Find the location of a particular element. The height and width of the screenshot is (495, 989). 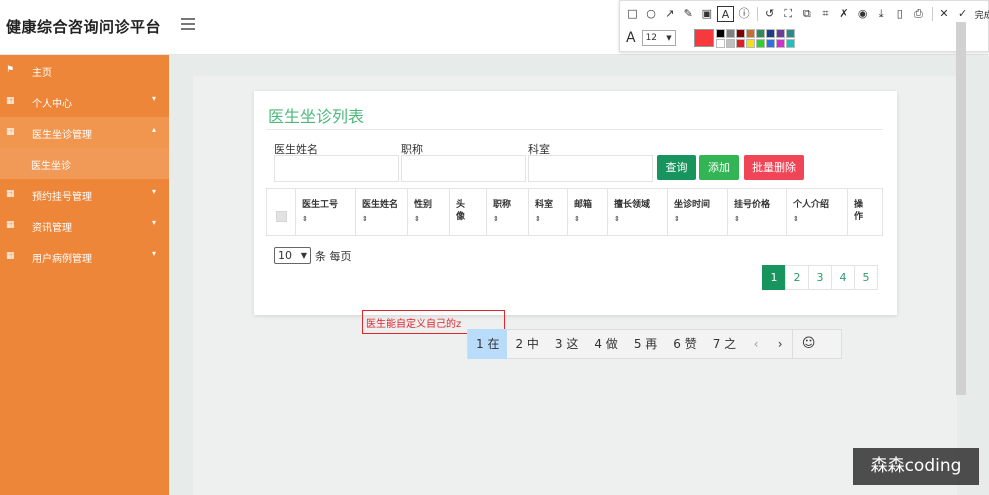

col-doctor-id: 医生工号 ⇕ is located at coordinates (326, 212).